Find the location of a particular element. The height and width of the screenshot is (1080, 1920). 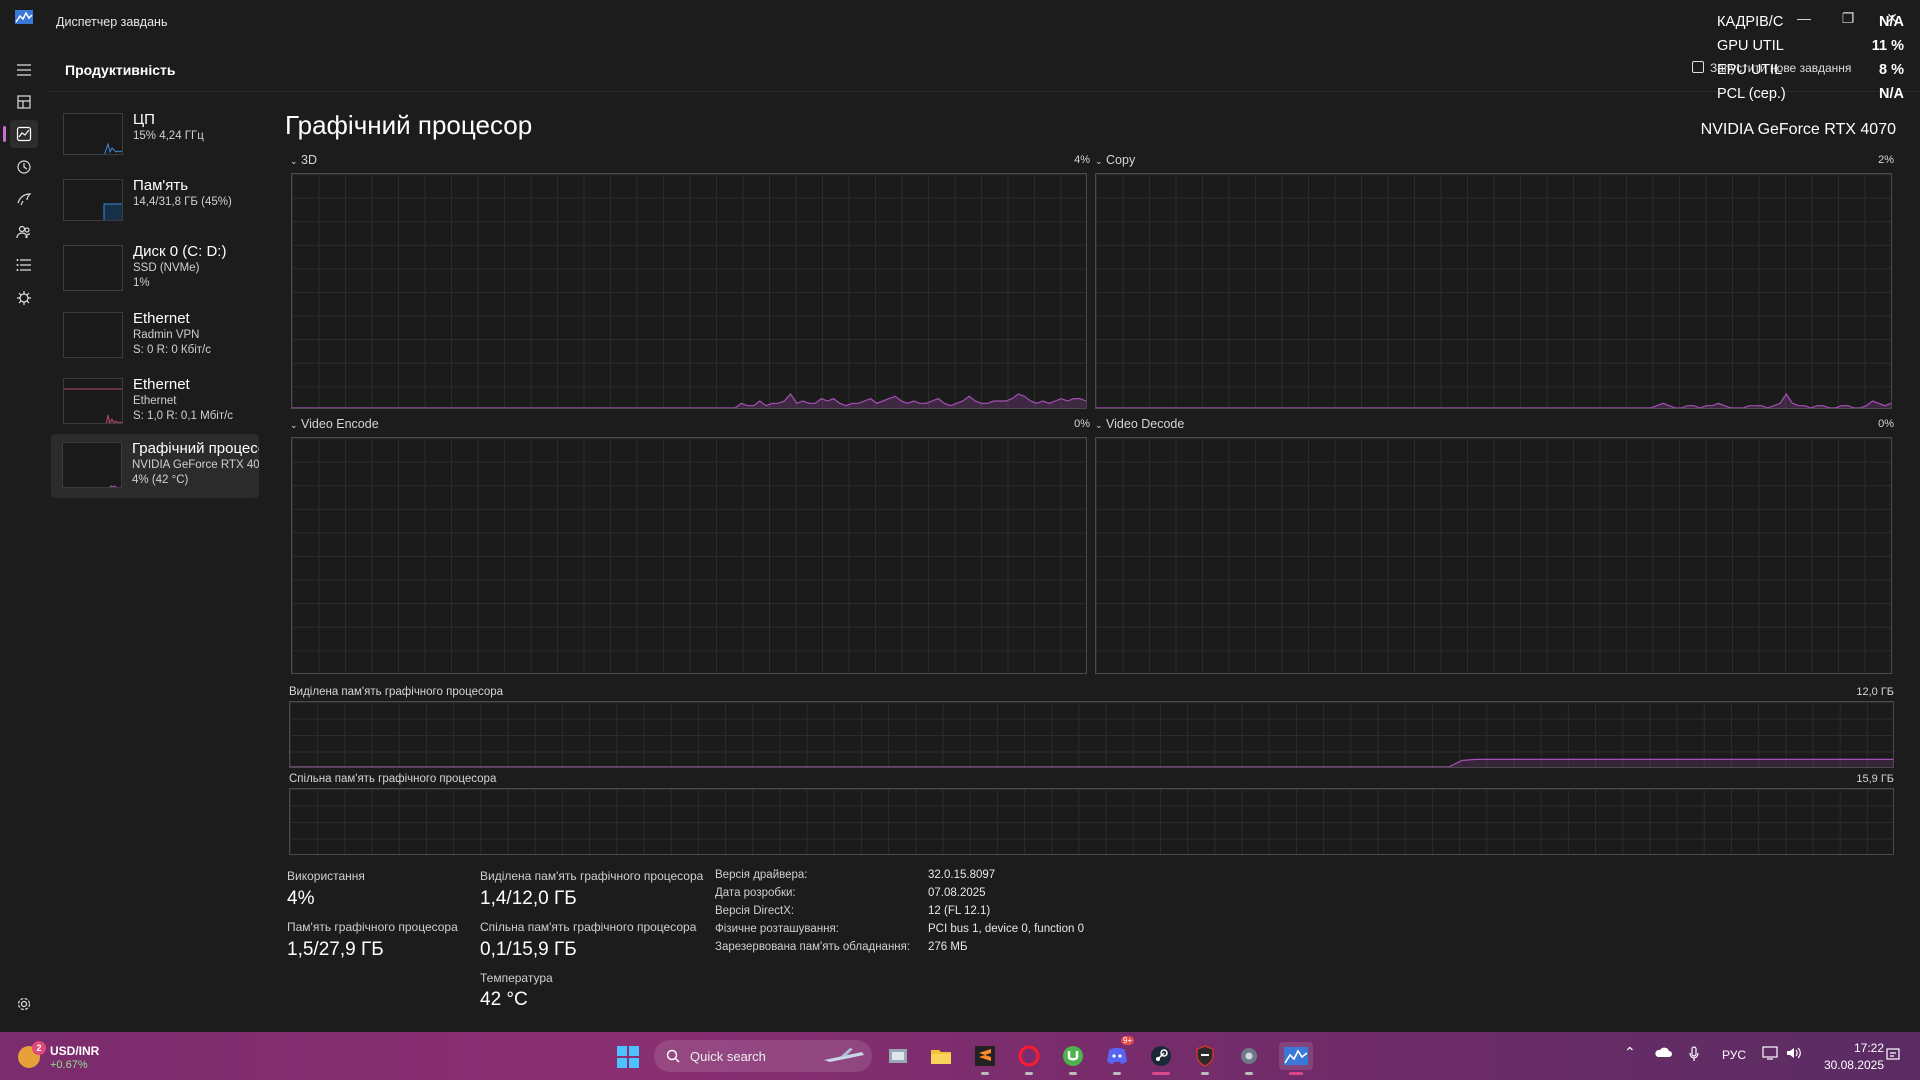

sidebar-item-detail: NVIDIA GeForce RTX 4070 is located at coordinates (195, 465).